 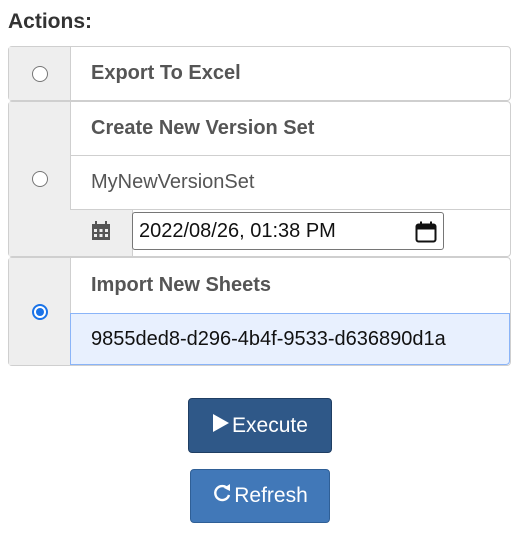 I want to click on version-name-field: MyNewVersionSet, so click(x=290, y=183).